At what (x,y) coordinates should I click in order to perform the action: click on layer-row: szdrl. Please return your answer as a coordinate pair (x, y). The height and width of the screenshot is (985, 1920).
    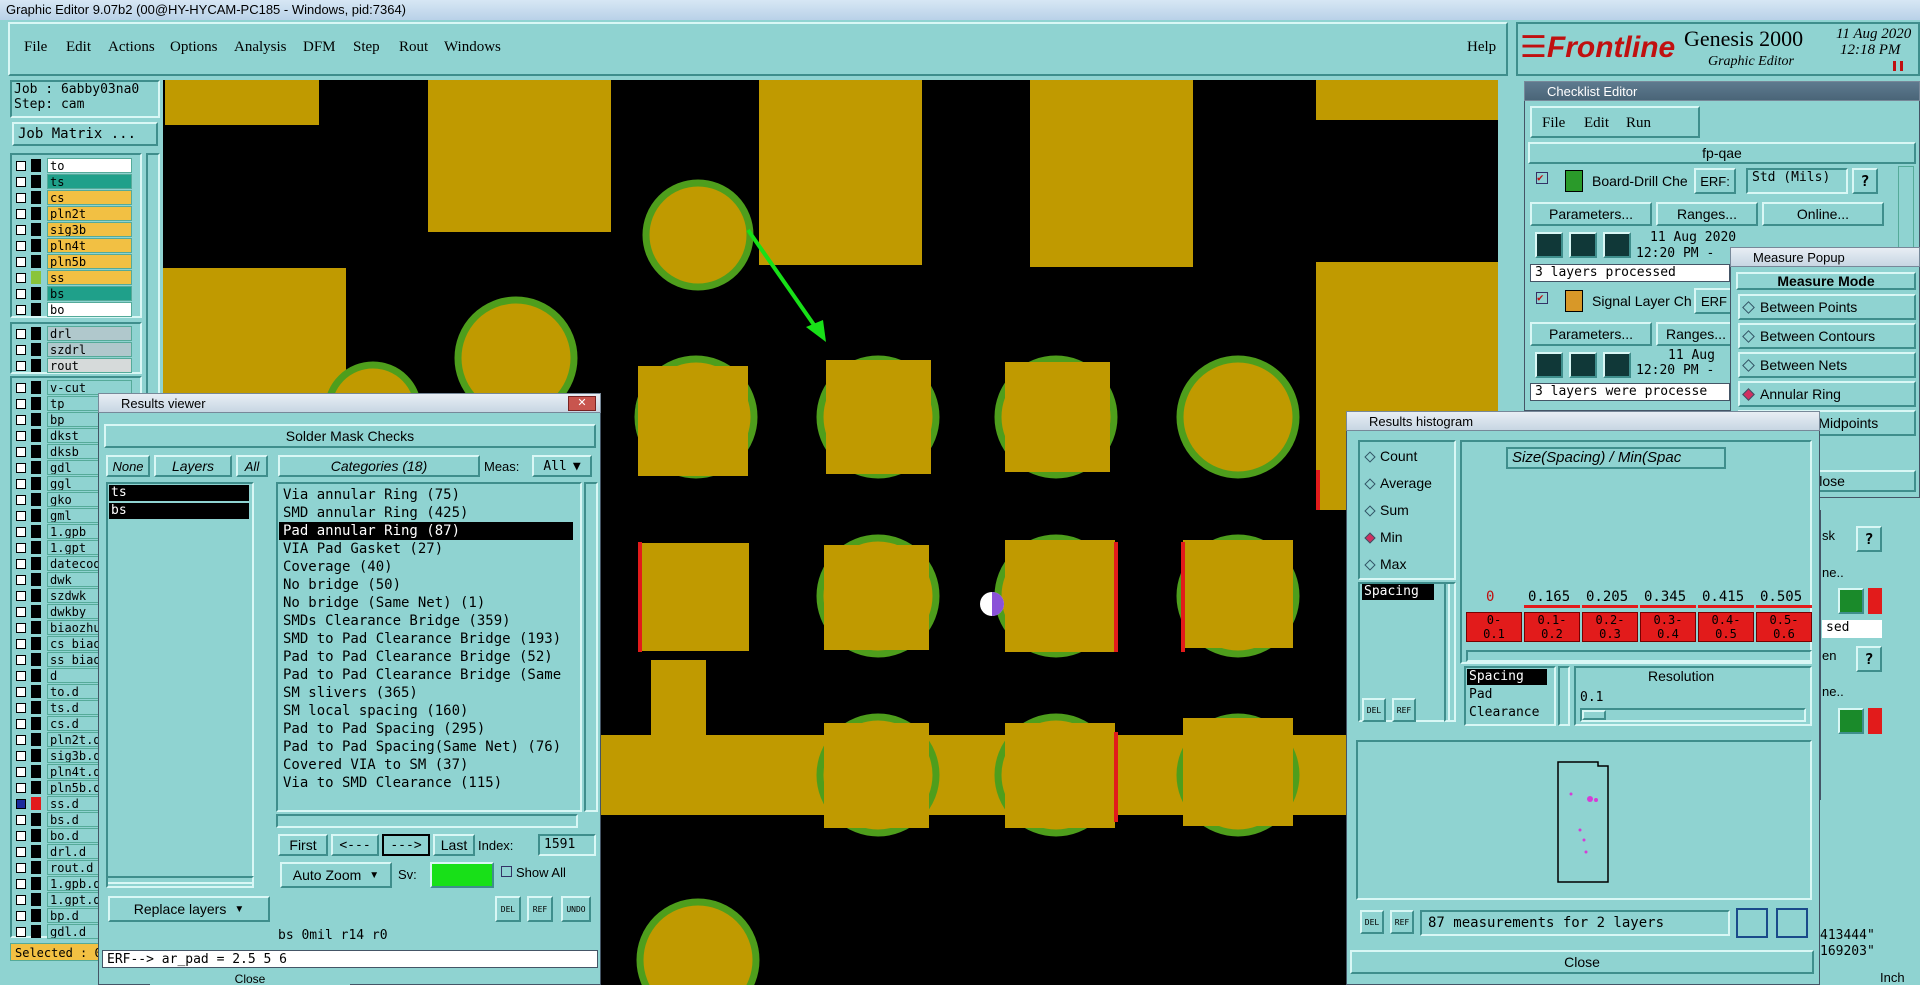
    Looking at the image, I should click on (72, 349).